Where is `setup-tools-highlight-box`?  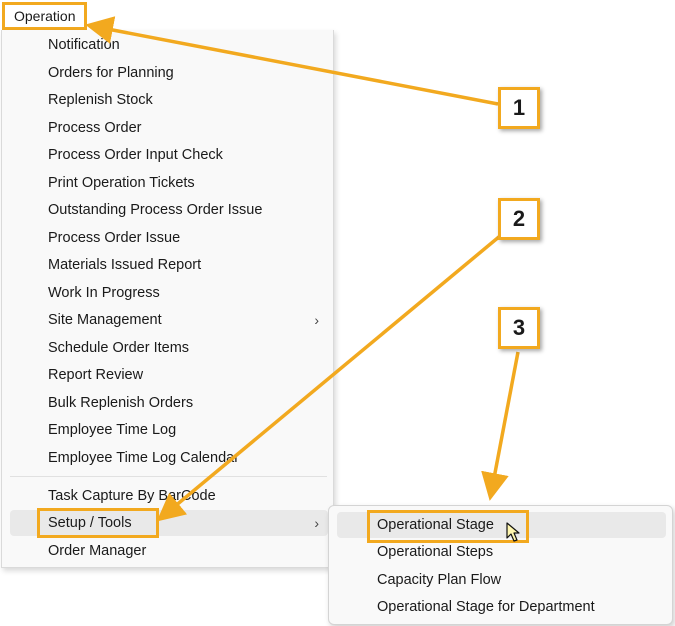 setup-tools-highlight-box is located at coordinates (98, 523).